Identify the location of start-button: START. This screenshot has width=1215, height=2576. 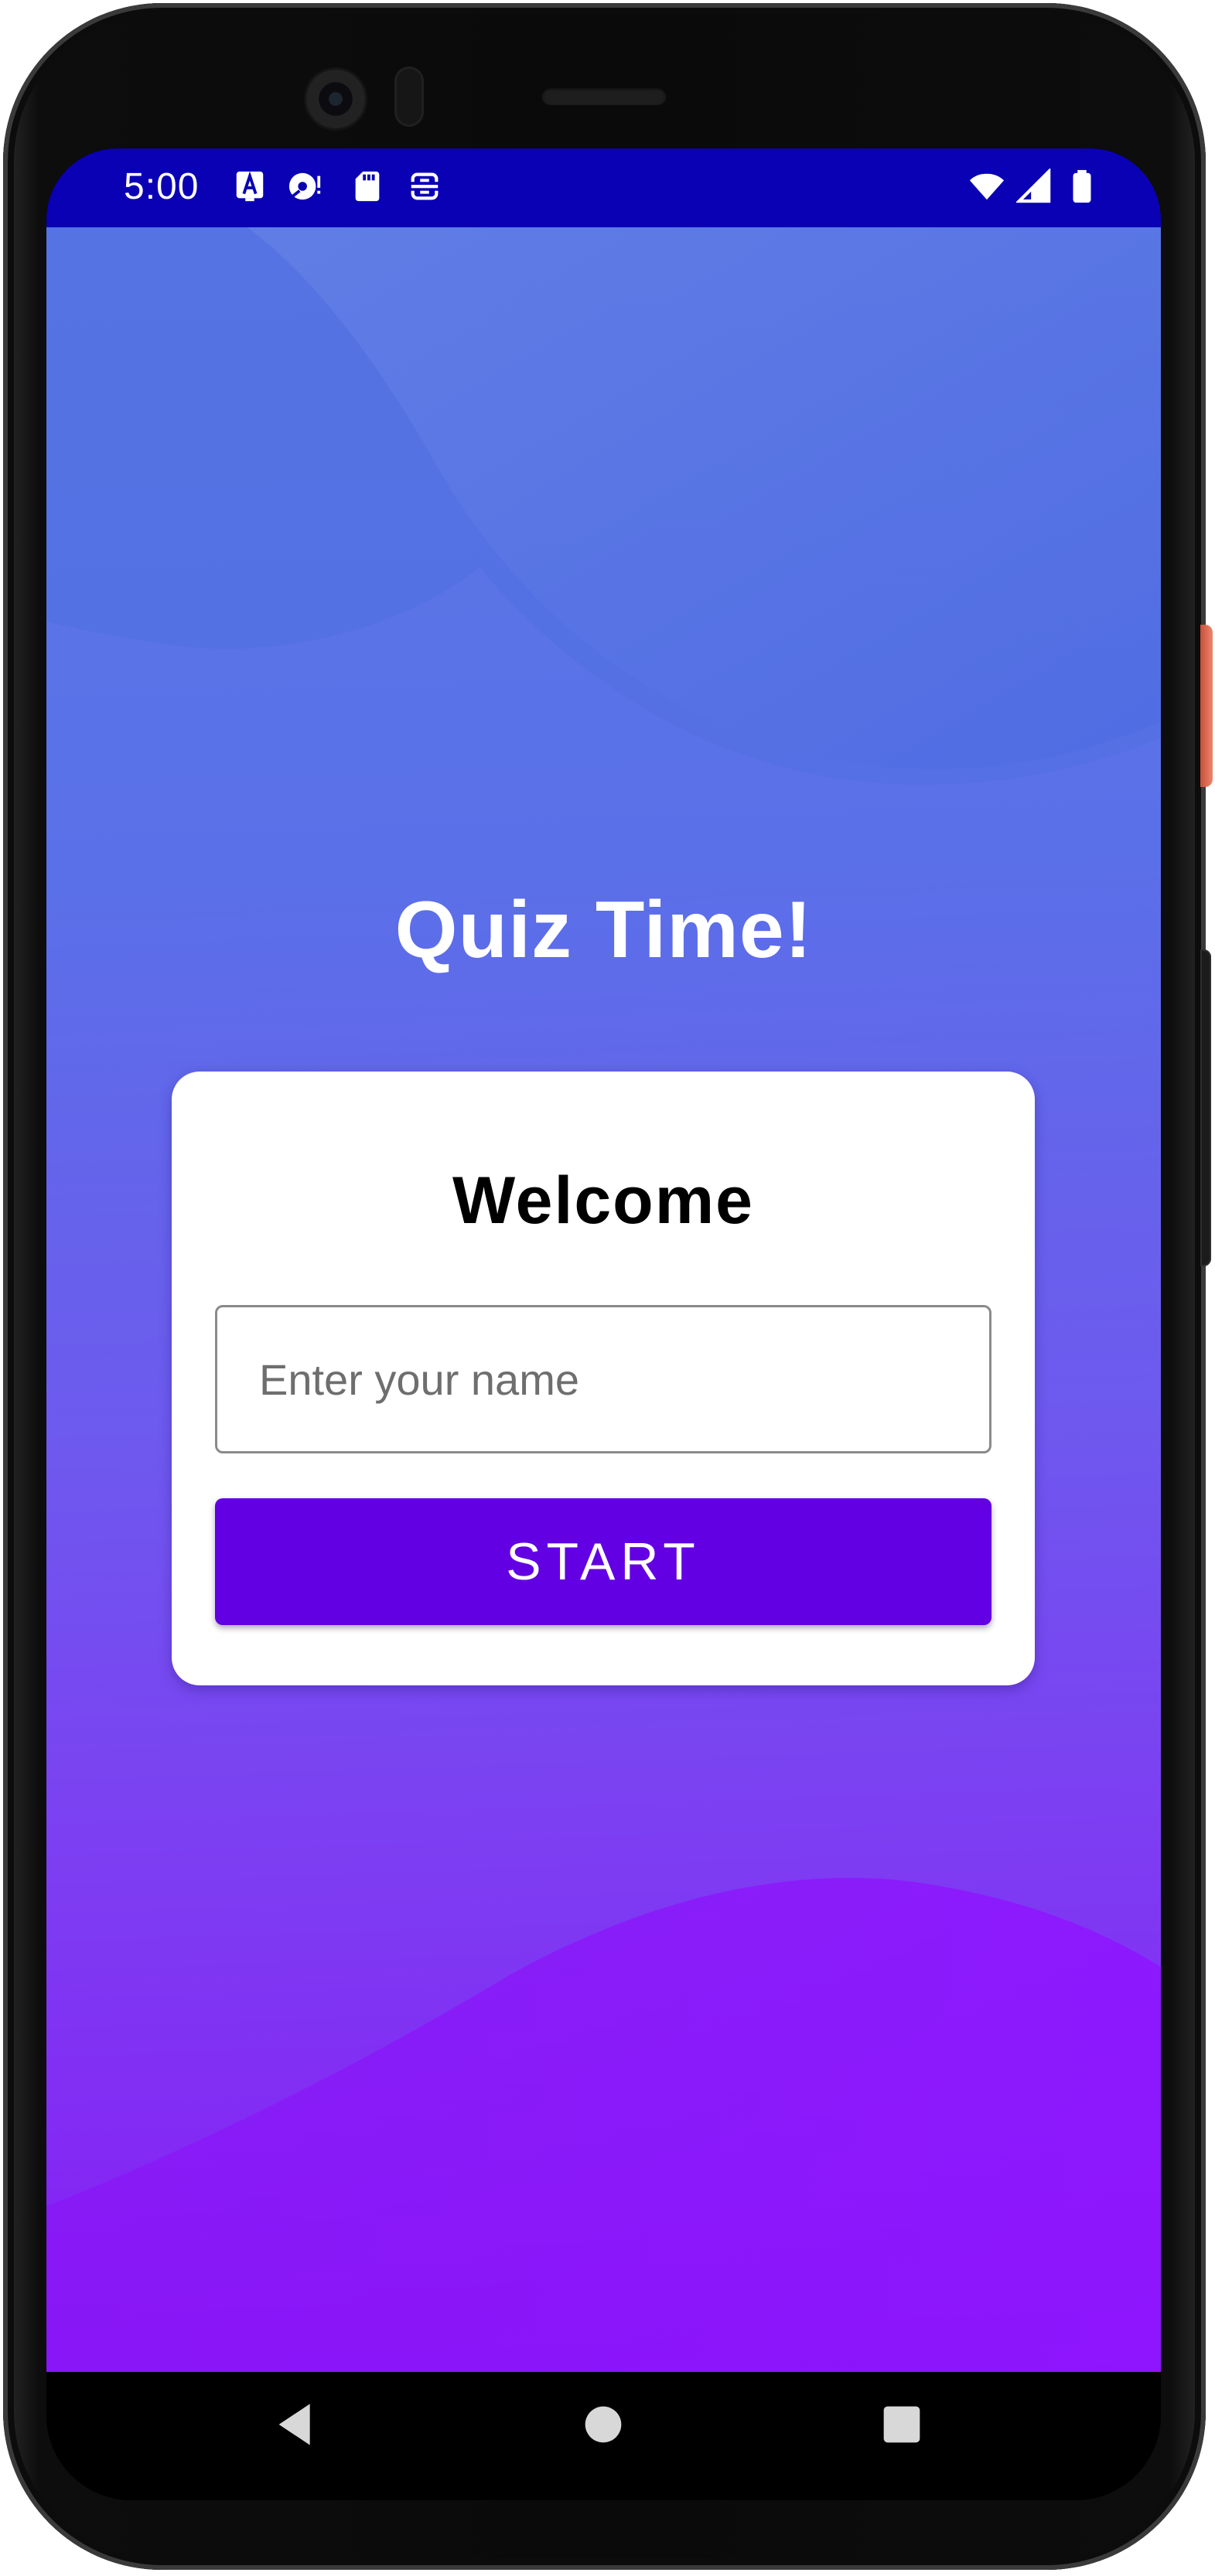
(603, 1561).